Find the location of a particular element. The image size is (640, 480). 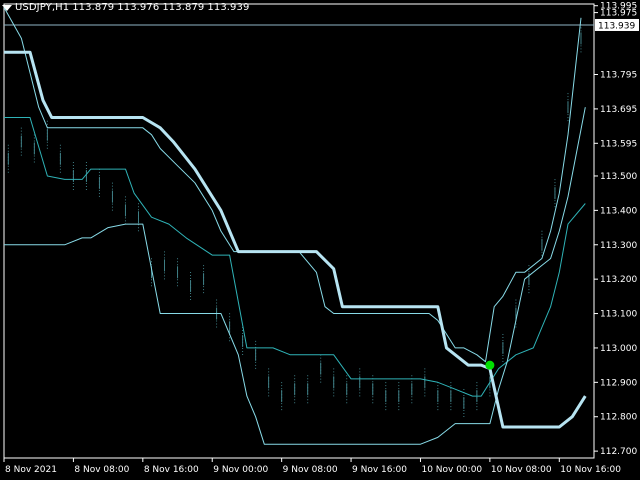

y-tick-label: 113.500 is located at coordinates (618, 177).